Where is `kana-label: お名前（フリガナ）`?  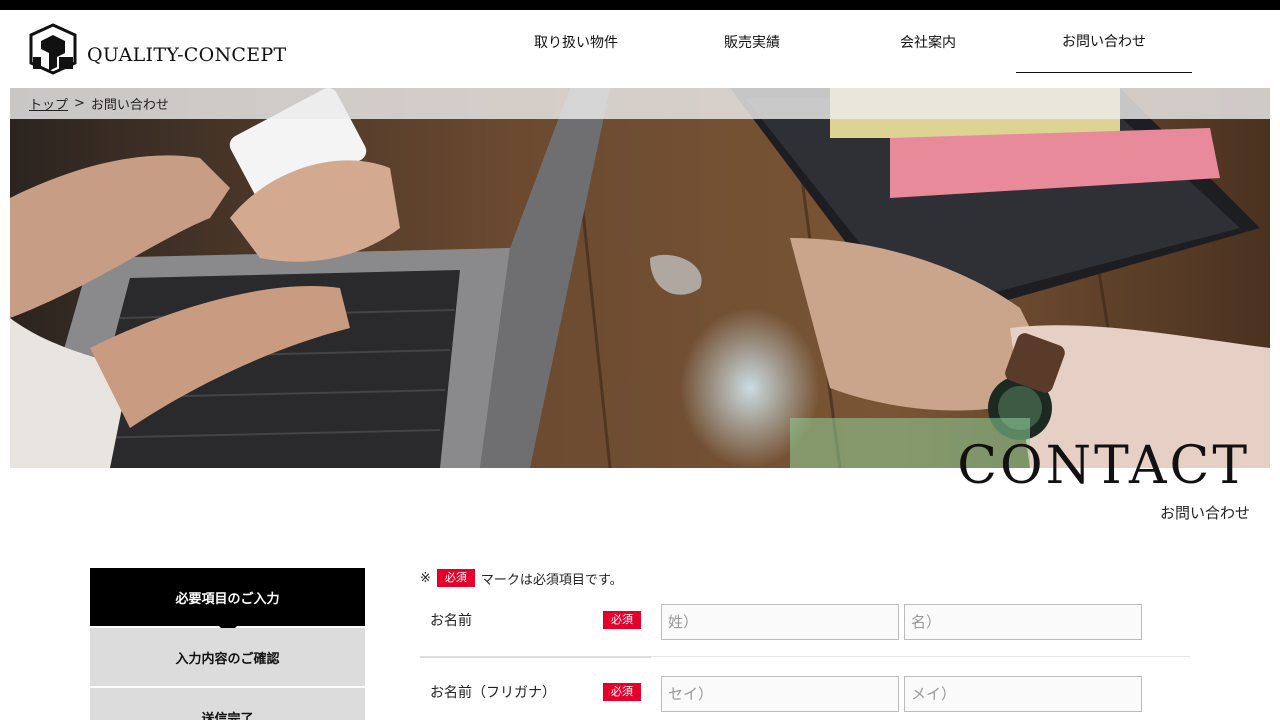
kana-label: お名前（フリガナ） is located at coordinates (493, 693).